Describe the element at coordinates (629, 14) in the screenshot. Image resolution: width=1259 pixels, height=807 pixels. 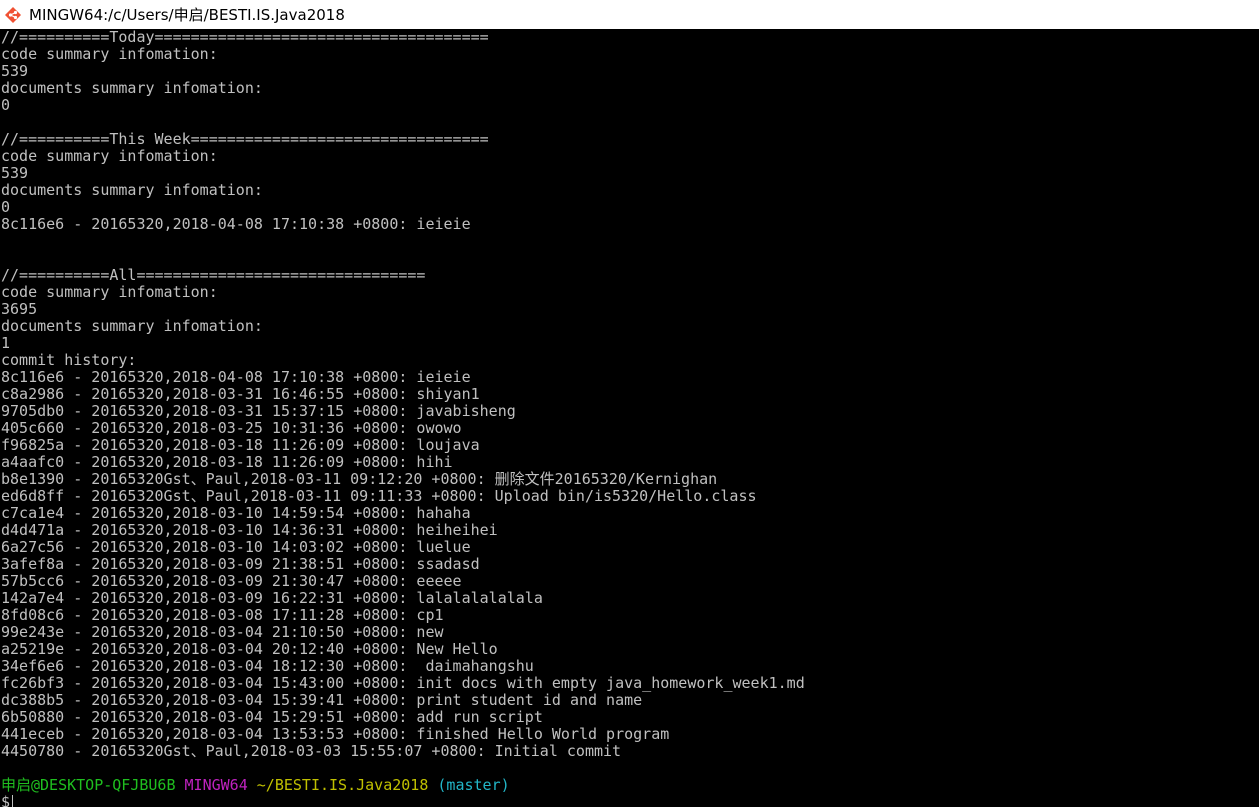
I see `title-bar: MINGW64:/c/Users/申启/BESTI.IS.Java2018` at that location.